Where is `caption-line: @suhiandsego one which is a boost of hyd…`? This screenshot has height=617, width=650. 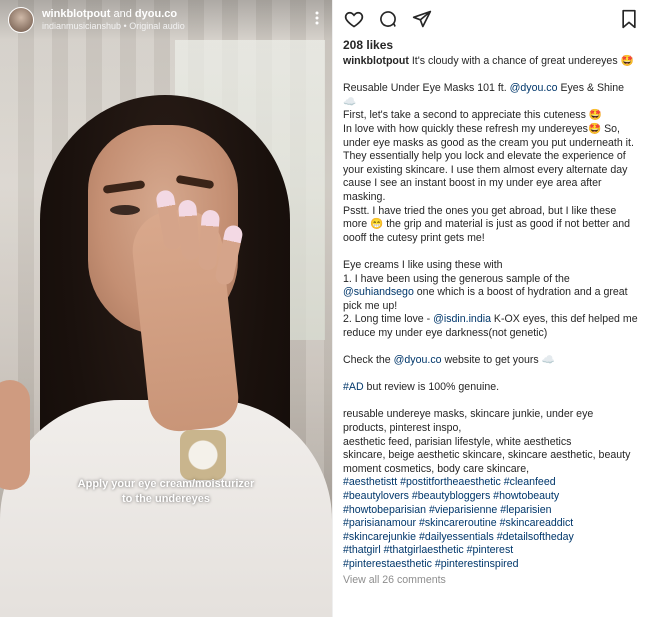 caption-line: @suhiandsego one which is a boost of hyd… is located at coordinates (491, 293).